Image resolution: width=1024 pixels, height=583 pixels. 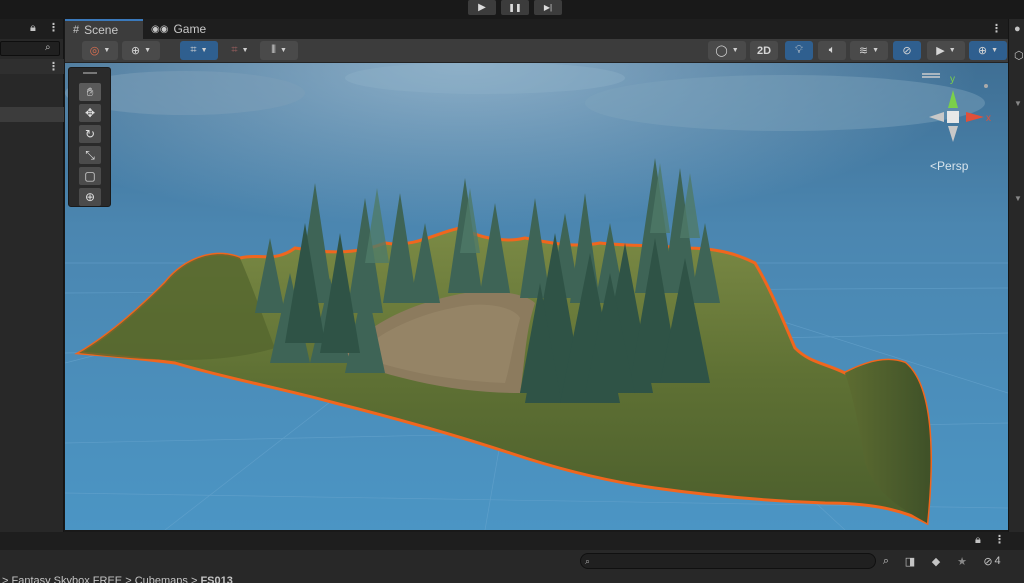 I want to click on mode-2d-label: 2D, so click(x=764, y=50).